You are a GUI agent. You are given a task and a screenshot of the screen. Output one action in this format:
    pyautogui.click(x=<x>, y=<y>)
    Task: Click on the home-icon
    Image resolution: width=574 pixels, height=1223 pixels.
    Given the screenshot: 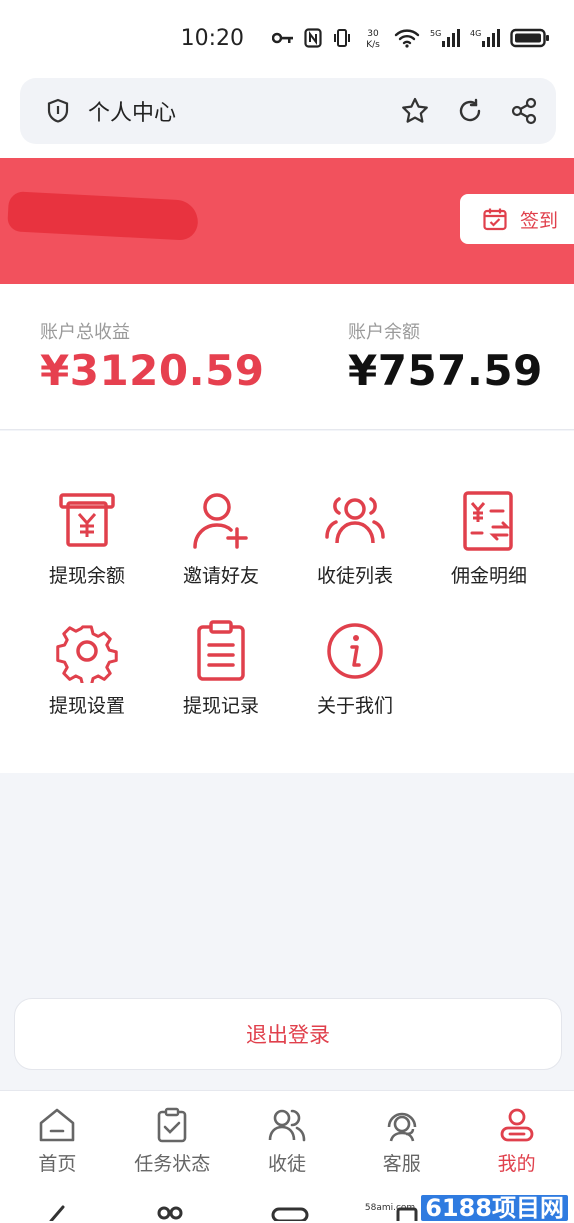 What is the action you would take?
    pyautogui.click(x=57, y=1125)
    